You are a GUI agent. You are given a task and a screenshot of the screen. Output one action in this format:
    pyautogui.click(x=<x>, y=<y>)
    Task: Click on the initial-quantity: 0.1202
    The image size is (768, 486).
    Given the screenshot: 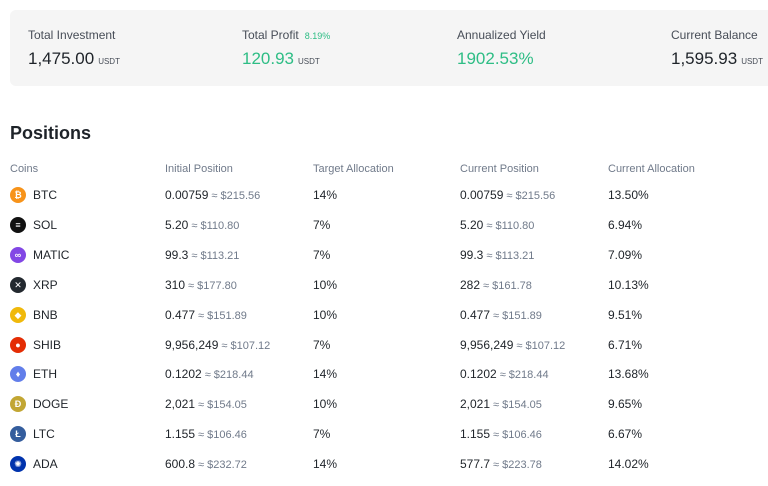 What is the action you would take?
    pyautogui.click(x=183, y=374)
    